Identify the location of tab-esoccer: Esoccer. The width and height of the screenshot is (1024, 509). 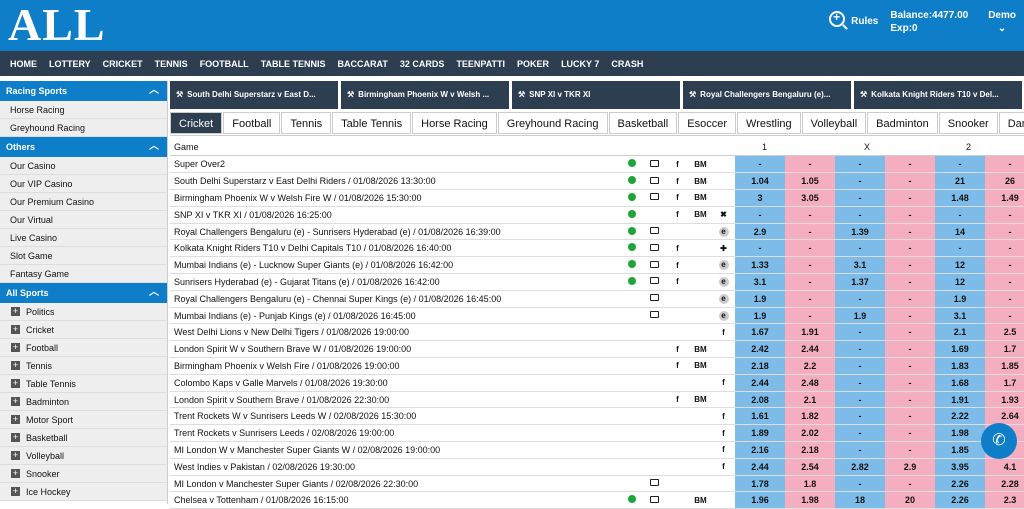
(707, 123).